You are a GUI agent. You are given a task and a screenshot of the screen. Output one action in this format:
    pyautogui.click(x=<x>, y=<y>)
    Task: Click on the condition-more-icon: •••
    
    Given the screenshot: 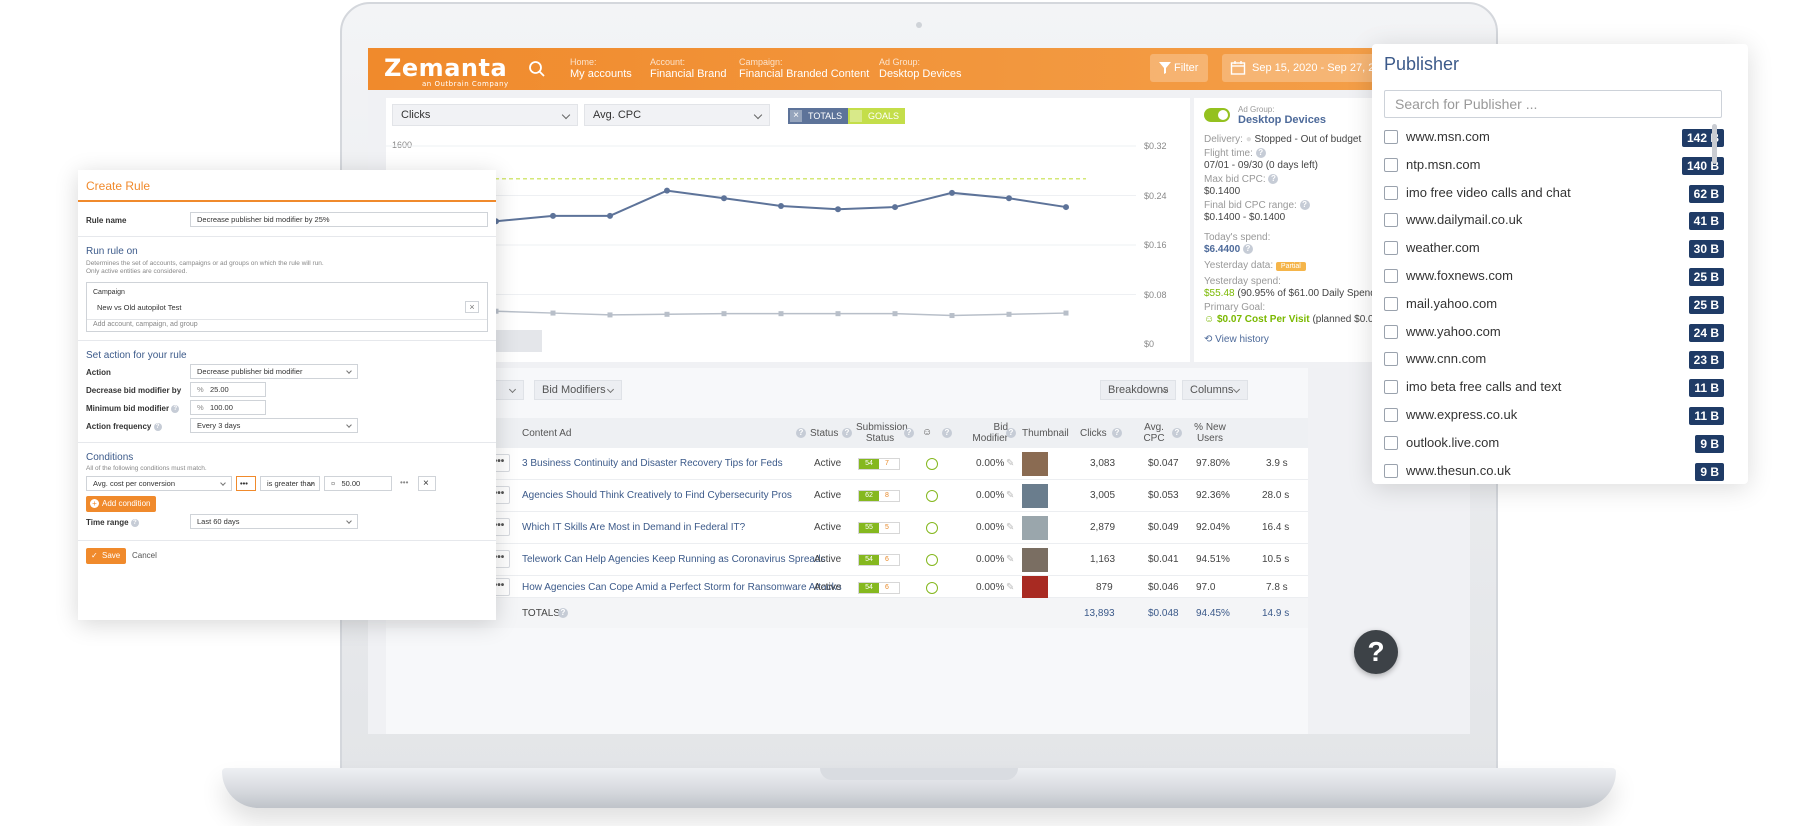 What is the action you would take?
    pyautogui.click(x=404, y=482)
    